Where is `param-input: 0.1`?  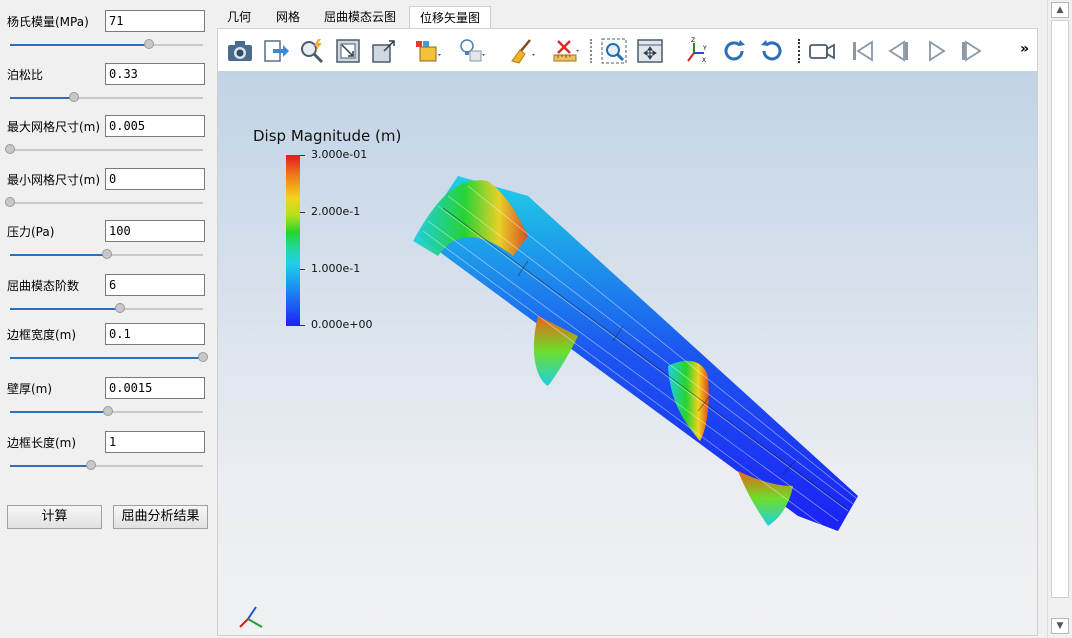 param-input: 0.1 is located at coordinates (155, 334).